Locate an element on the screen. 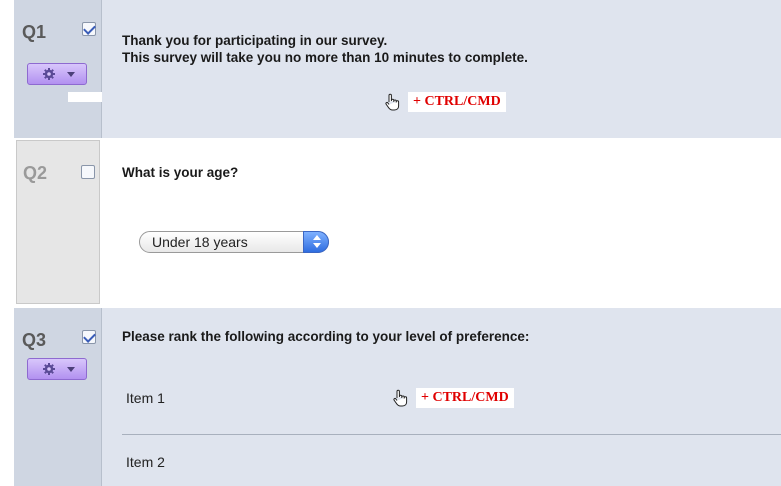 The image size is (781, 486). age-select-value: Under 18 years is located at coordinates (200, 242).